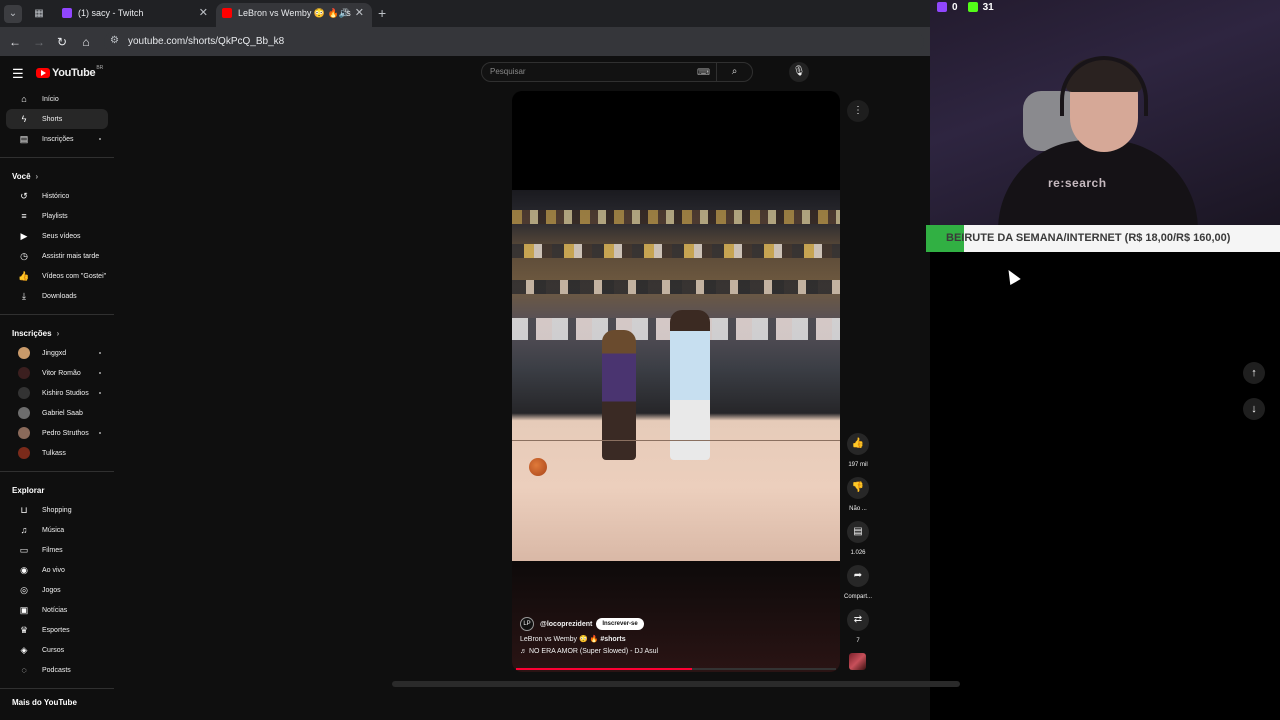 This screenshot has width=1280, height=720. I want to click on sidebar-item-label: Shopping, so click(57, 510).